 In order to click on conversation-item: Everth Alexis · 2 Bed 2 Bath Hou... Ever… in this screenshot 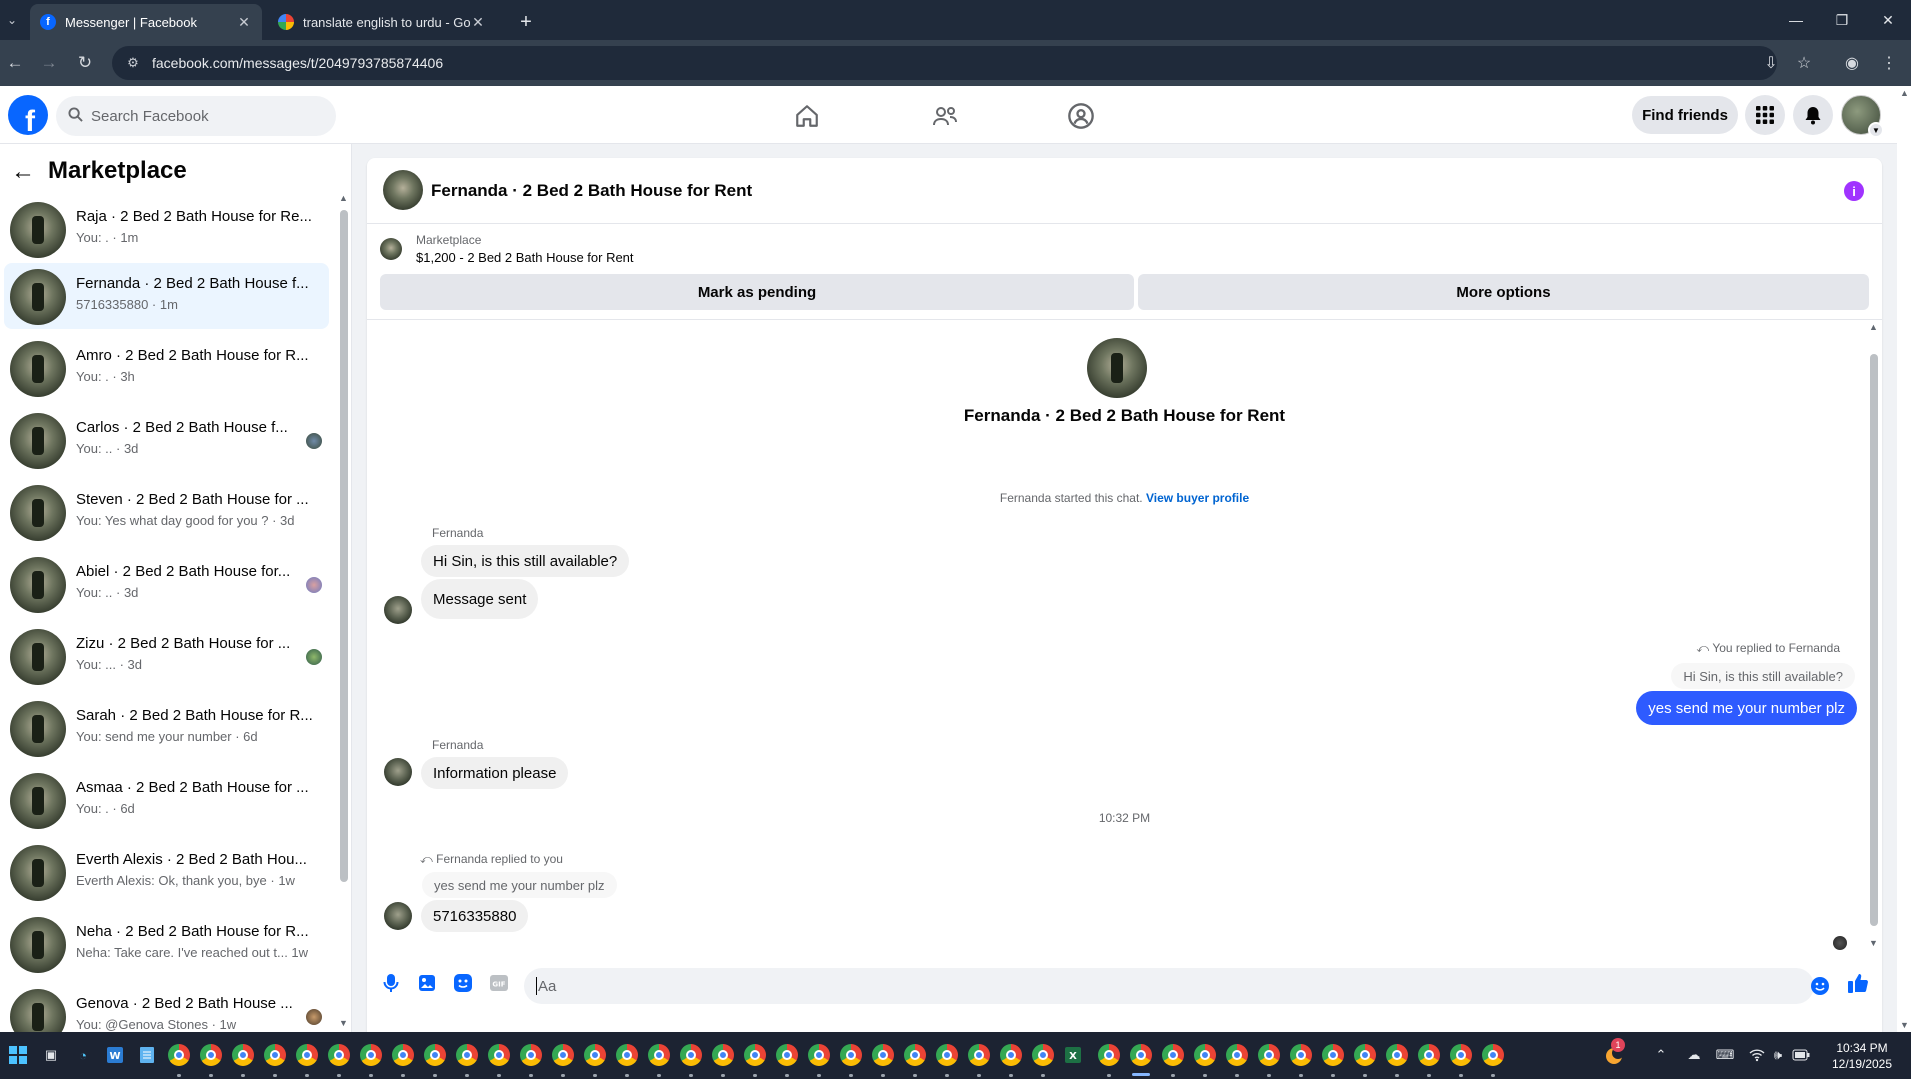, I will do `click(166, 872)`.